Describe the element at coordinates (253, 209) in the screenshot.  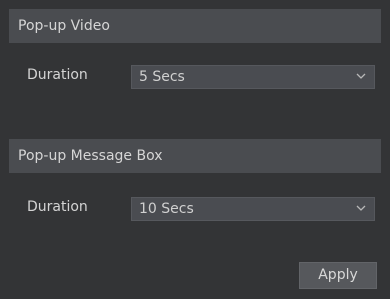
I see `popup-message-box-duration-select: 10 Secs` at that location.